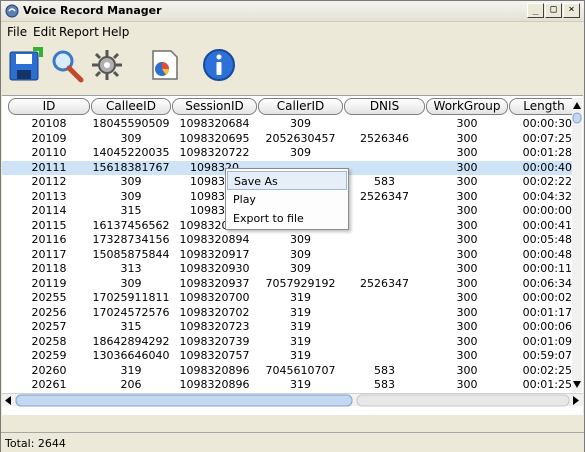 The height and width of the screenshot is (452, 585). Describe the element at coordinates (214, 254) in the screenshot. I see `table-cell-sessionid: 1098320917` at that location.